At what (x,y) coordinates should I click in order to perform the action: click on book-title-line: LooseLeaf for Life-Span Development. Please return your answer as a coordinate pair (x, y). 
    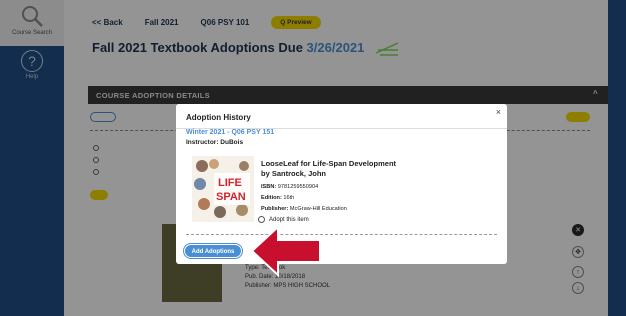
    Looking at the image, I should click on (329, 163).